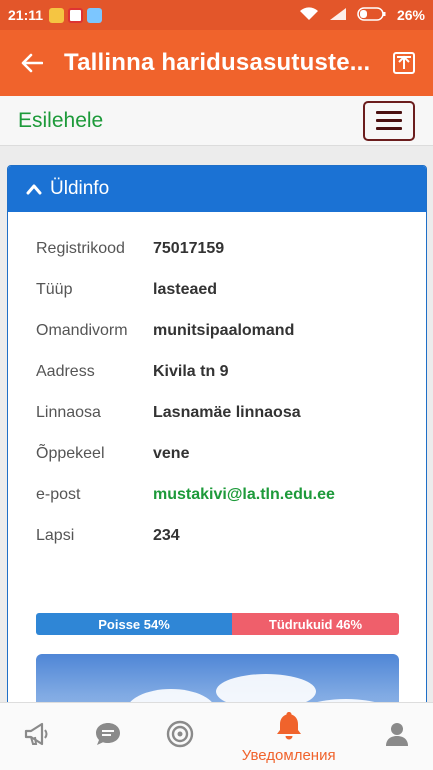 Image resolution: width=433 pixels, height=770 pixels. What do you see at coordinates (410, 15) in the screenshot?
I see `battery-percent: 26%` at bounding box center [410, 15].